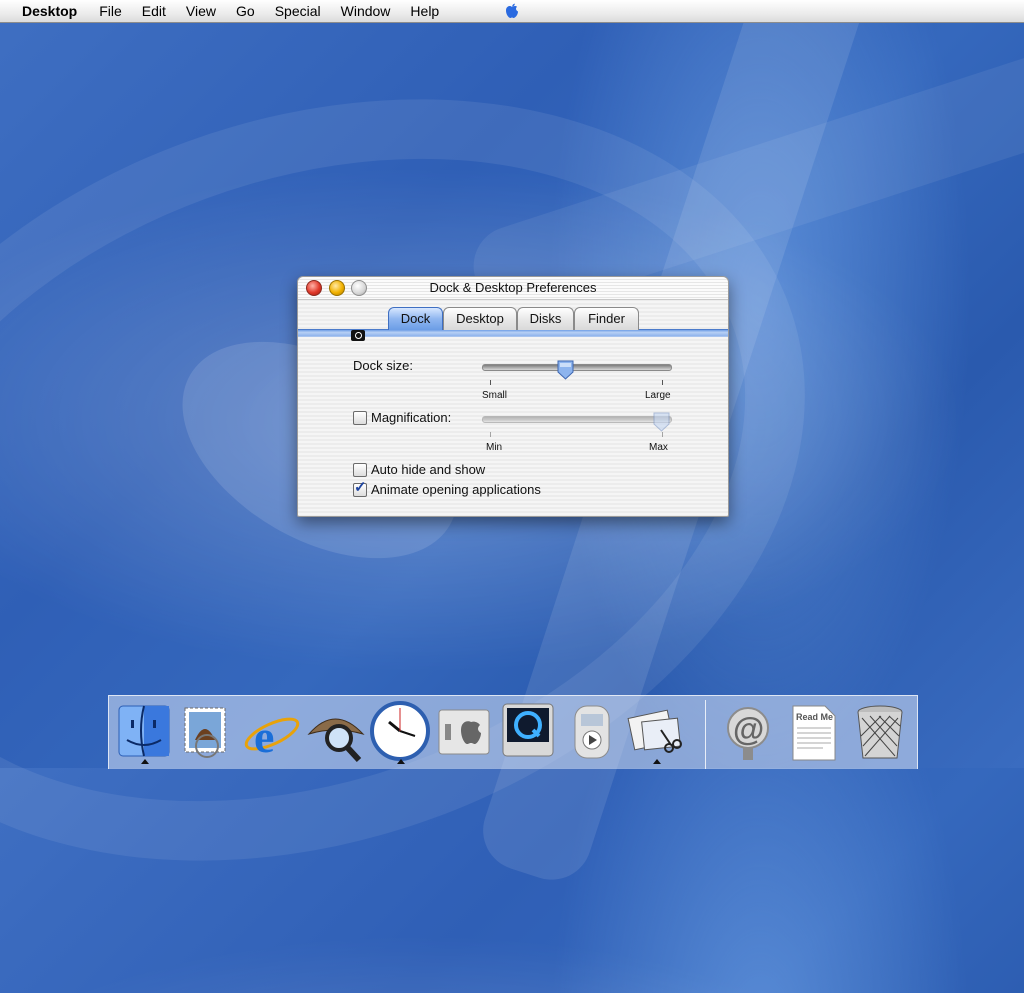 The image size is (1024, 993). I want to click on window-titlebar: Dock & Desktop Preferences, so click(513, 288).